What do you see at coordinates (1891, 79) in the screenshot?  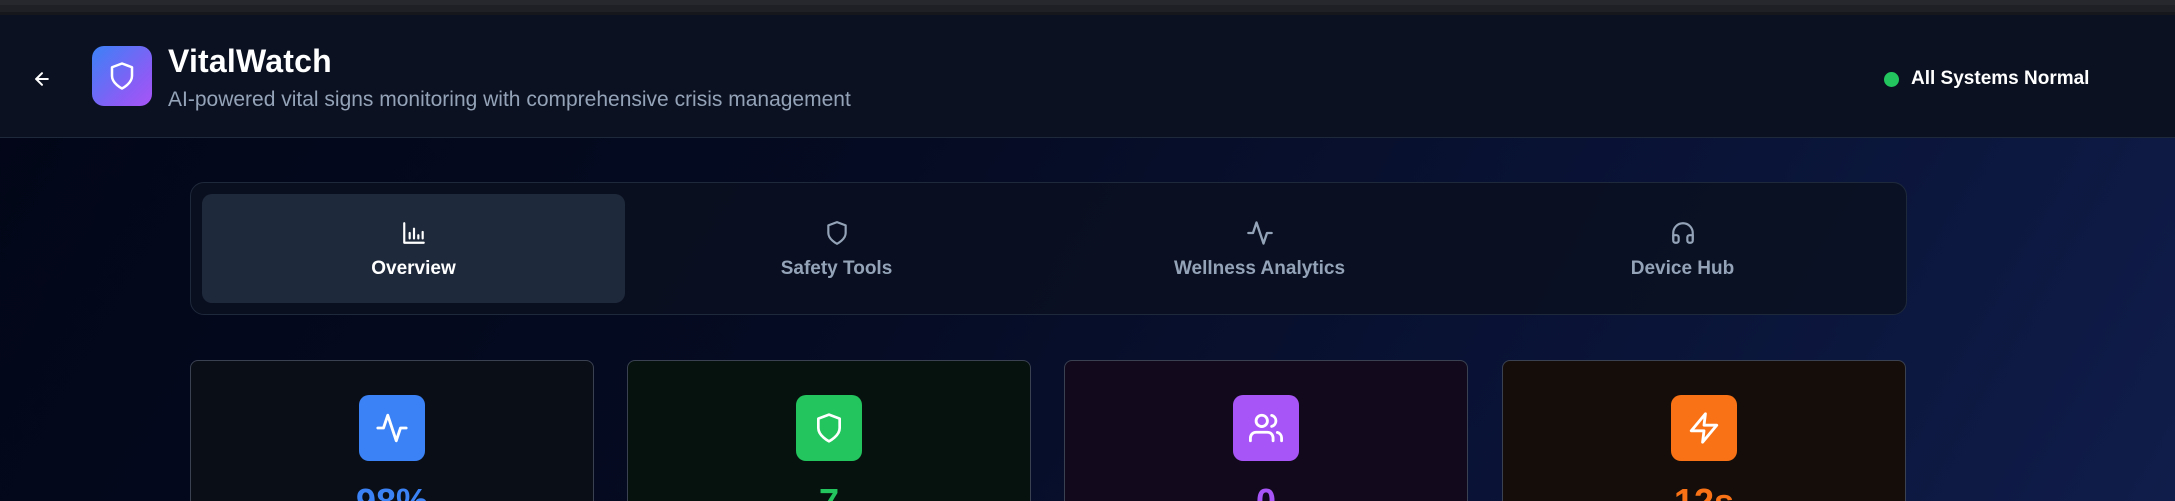 I see `status-indicator-dot` at bounding box center [1891, 79].